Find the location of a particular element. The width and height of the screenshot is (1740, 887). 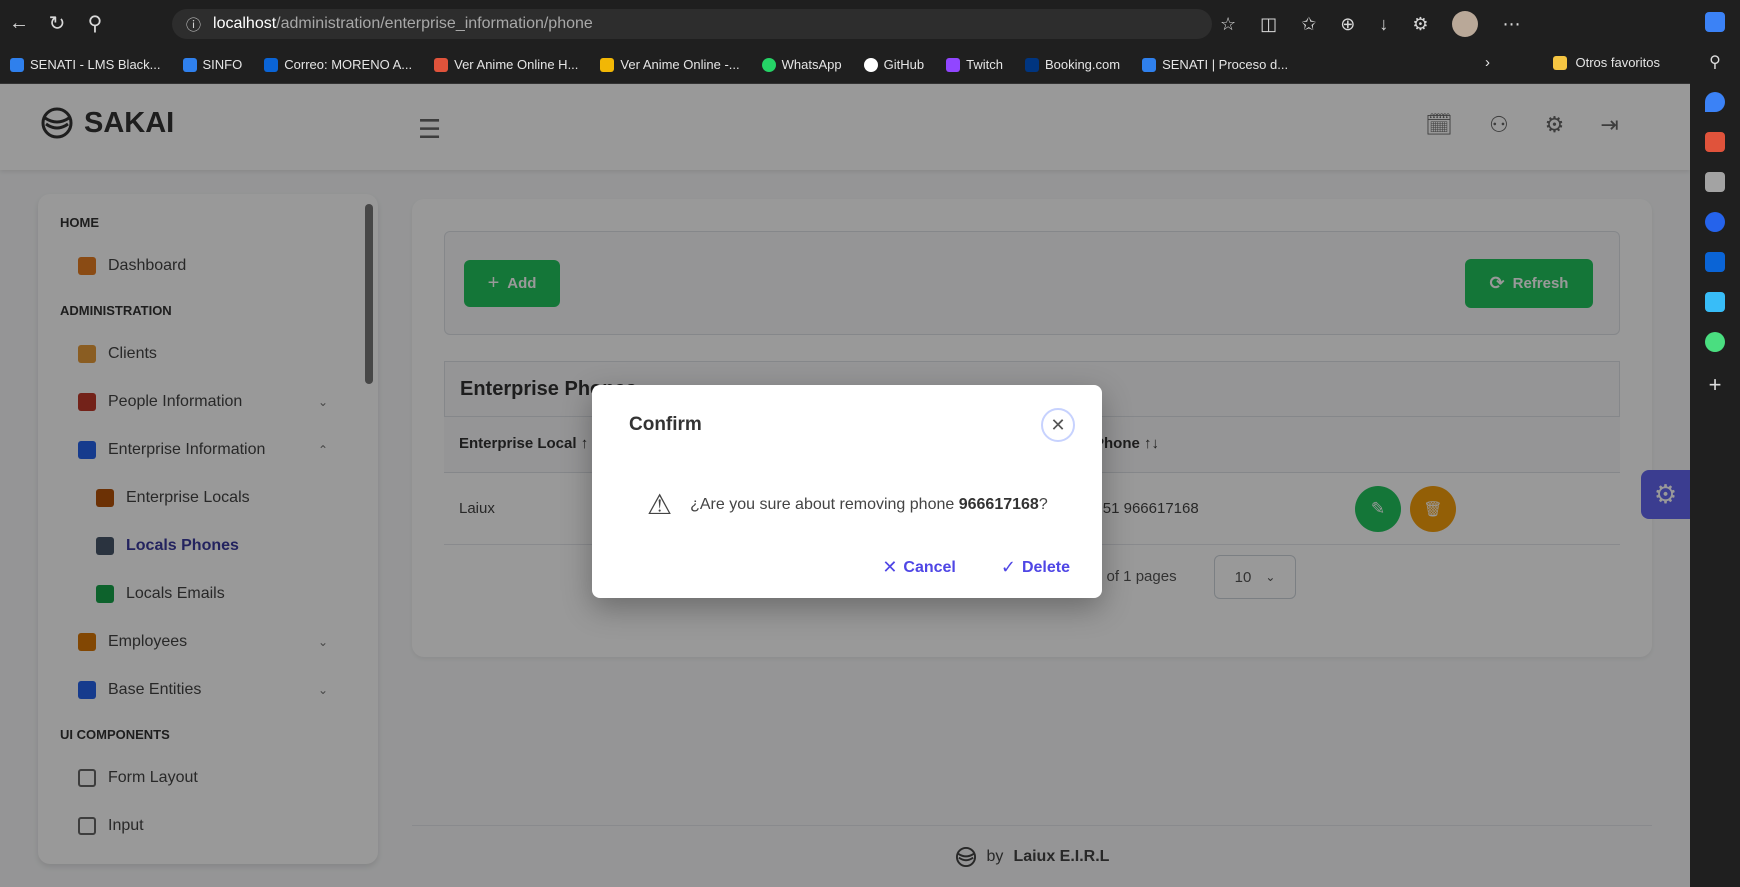

message-suffix: ? is located at coordinates (1043, 504).